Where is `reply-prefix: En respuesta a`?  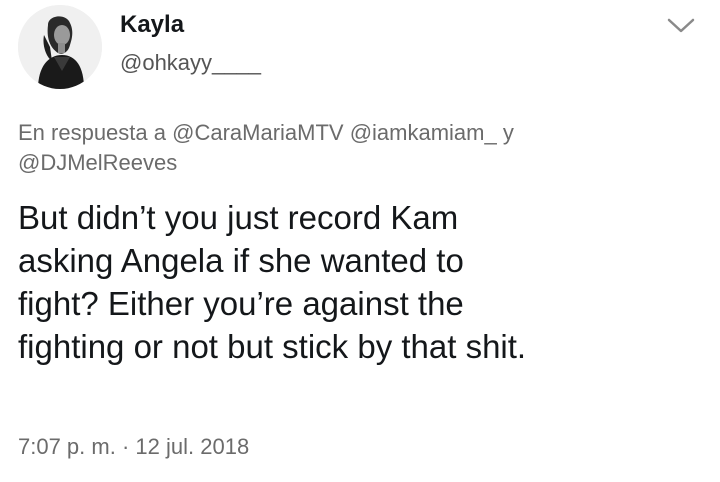 reply-prefix: En respuesta a is located at coordinates (92, 132).